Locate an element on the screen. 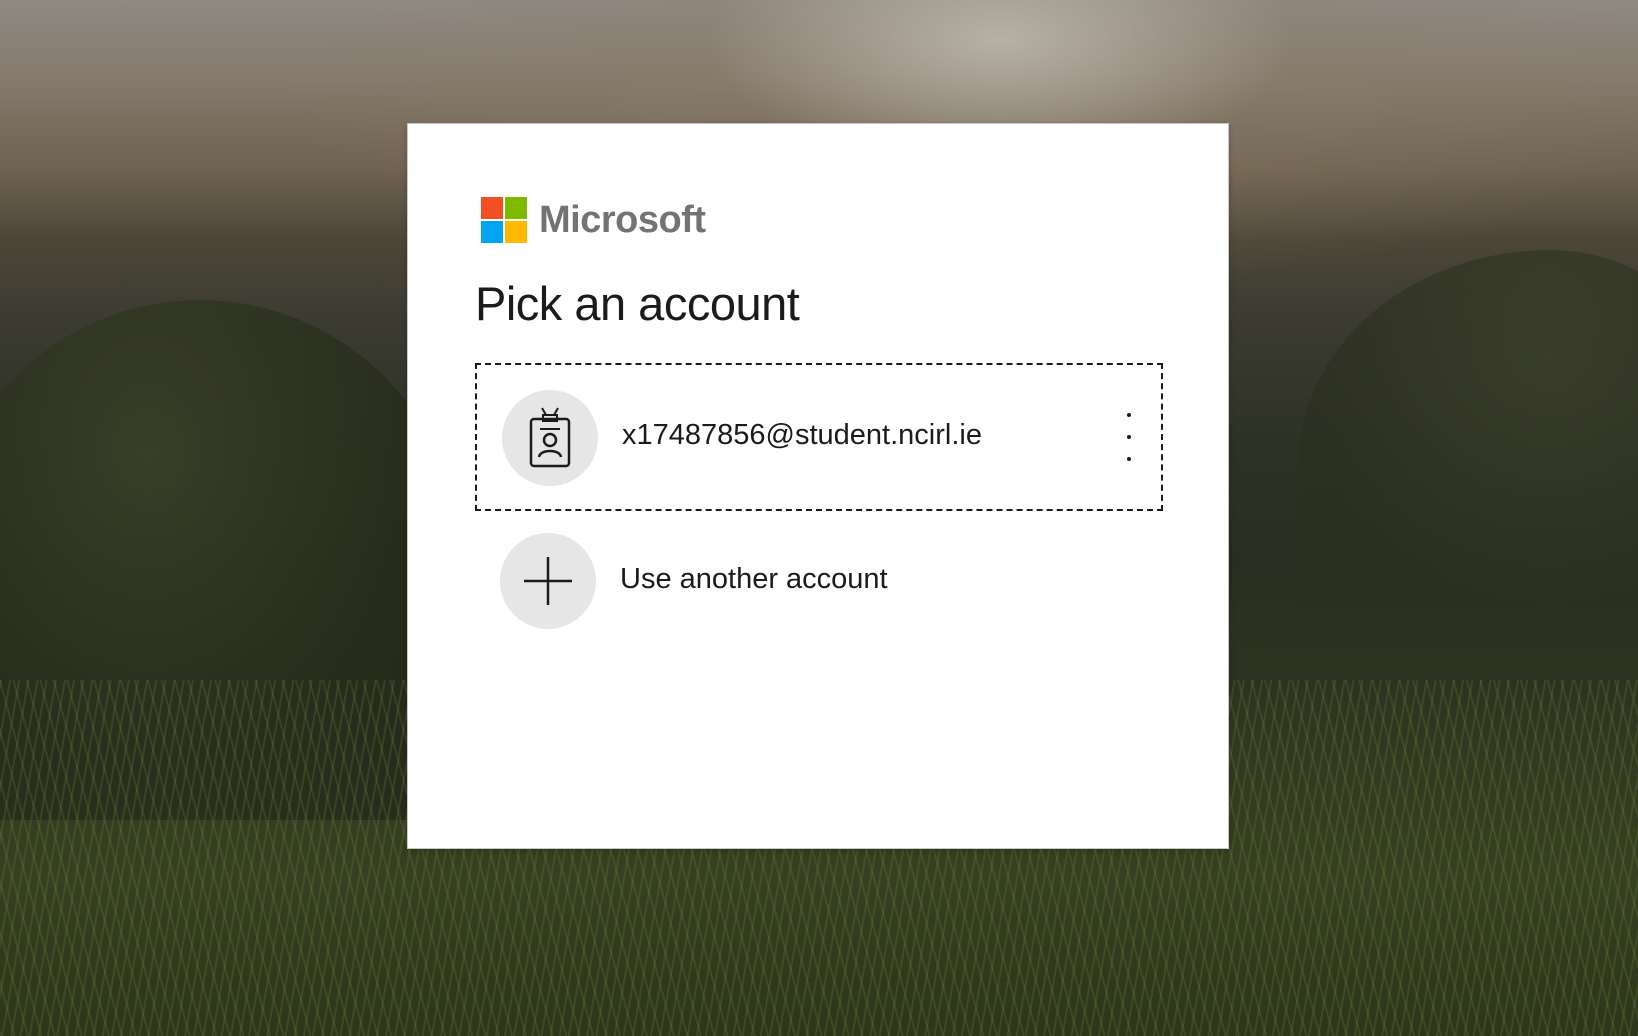 The height and width of the screenshot is (1036, 1638). use-another-account-label: Use another account is located at coordinates (754, 579).